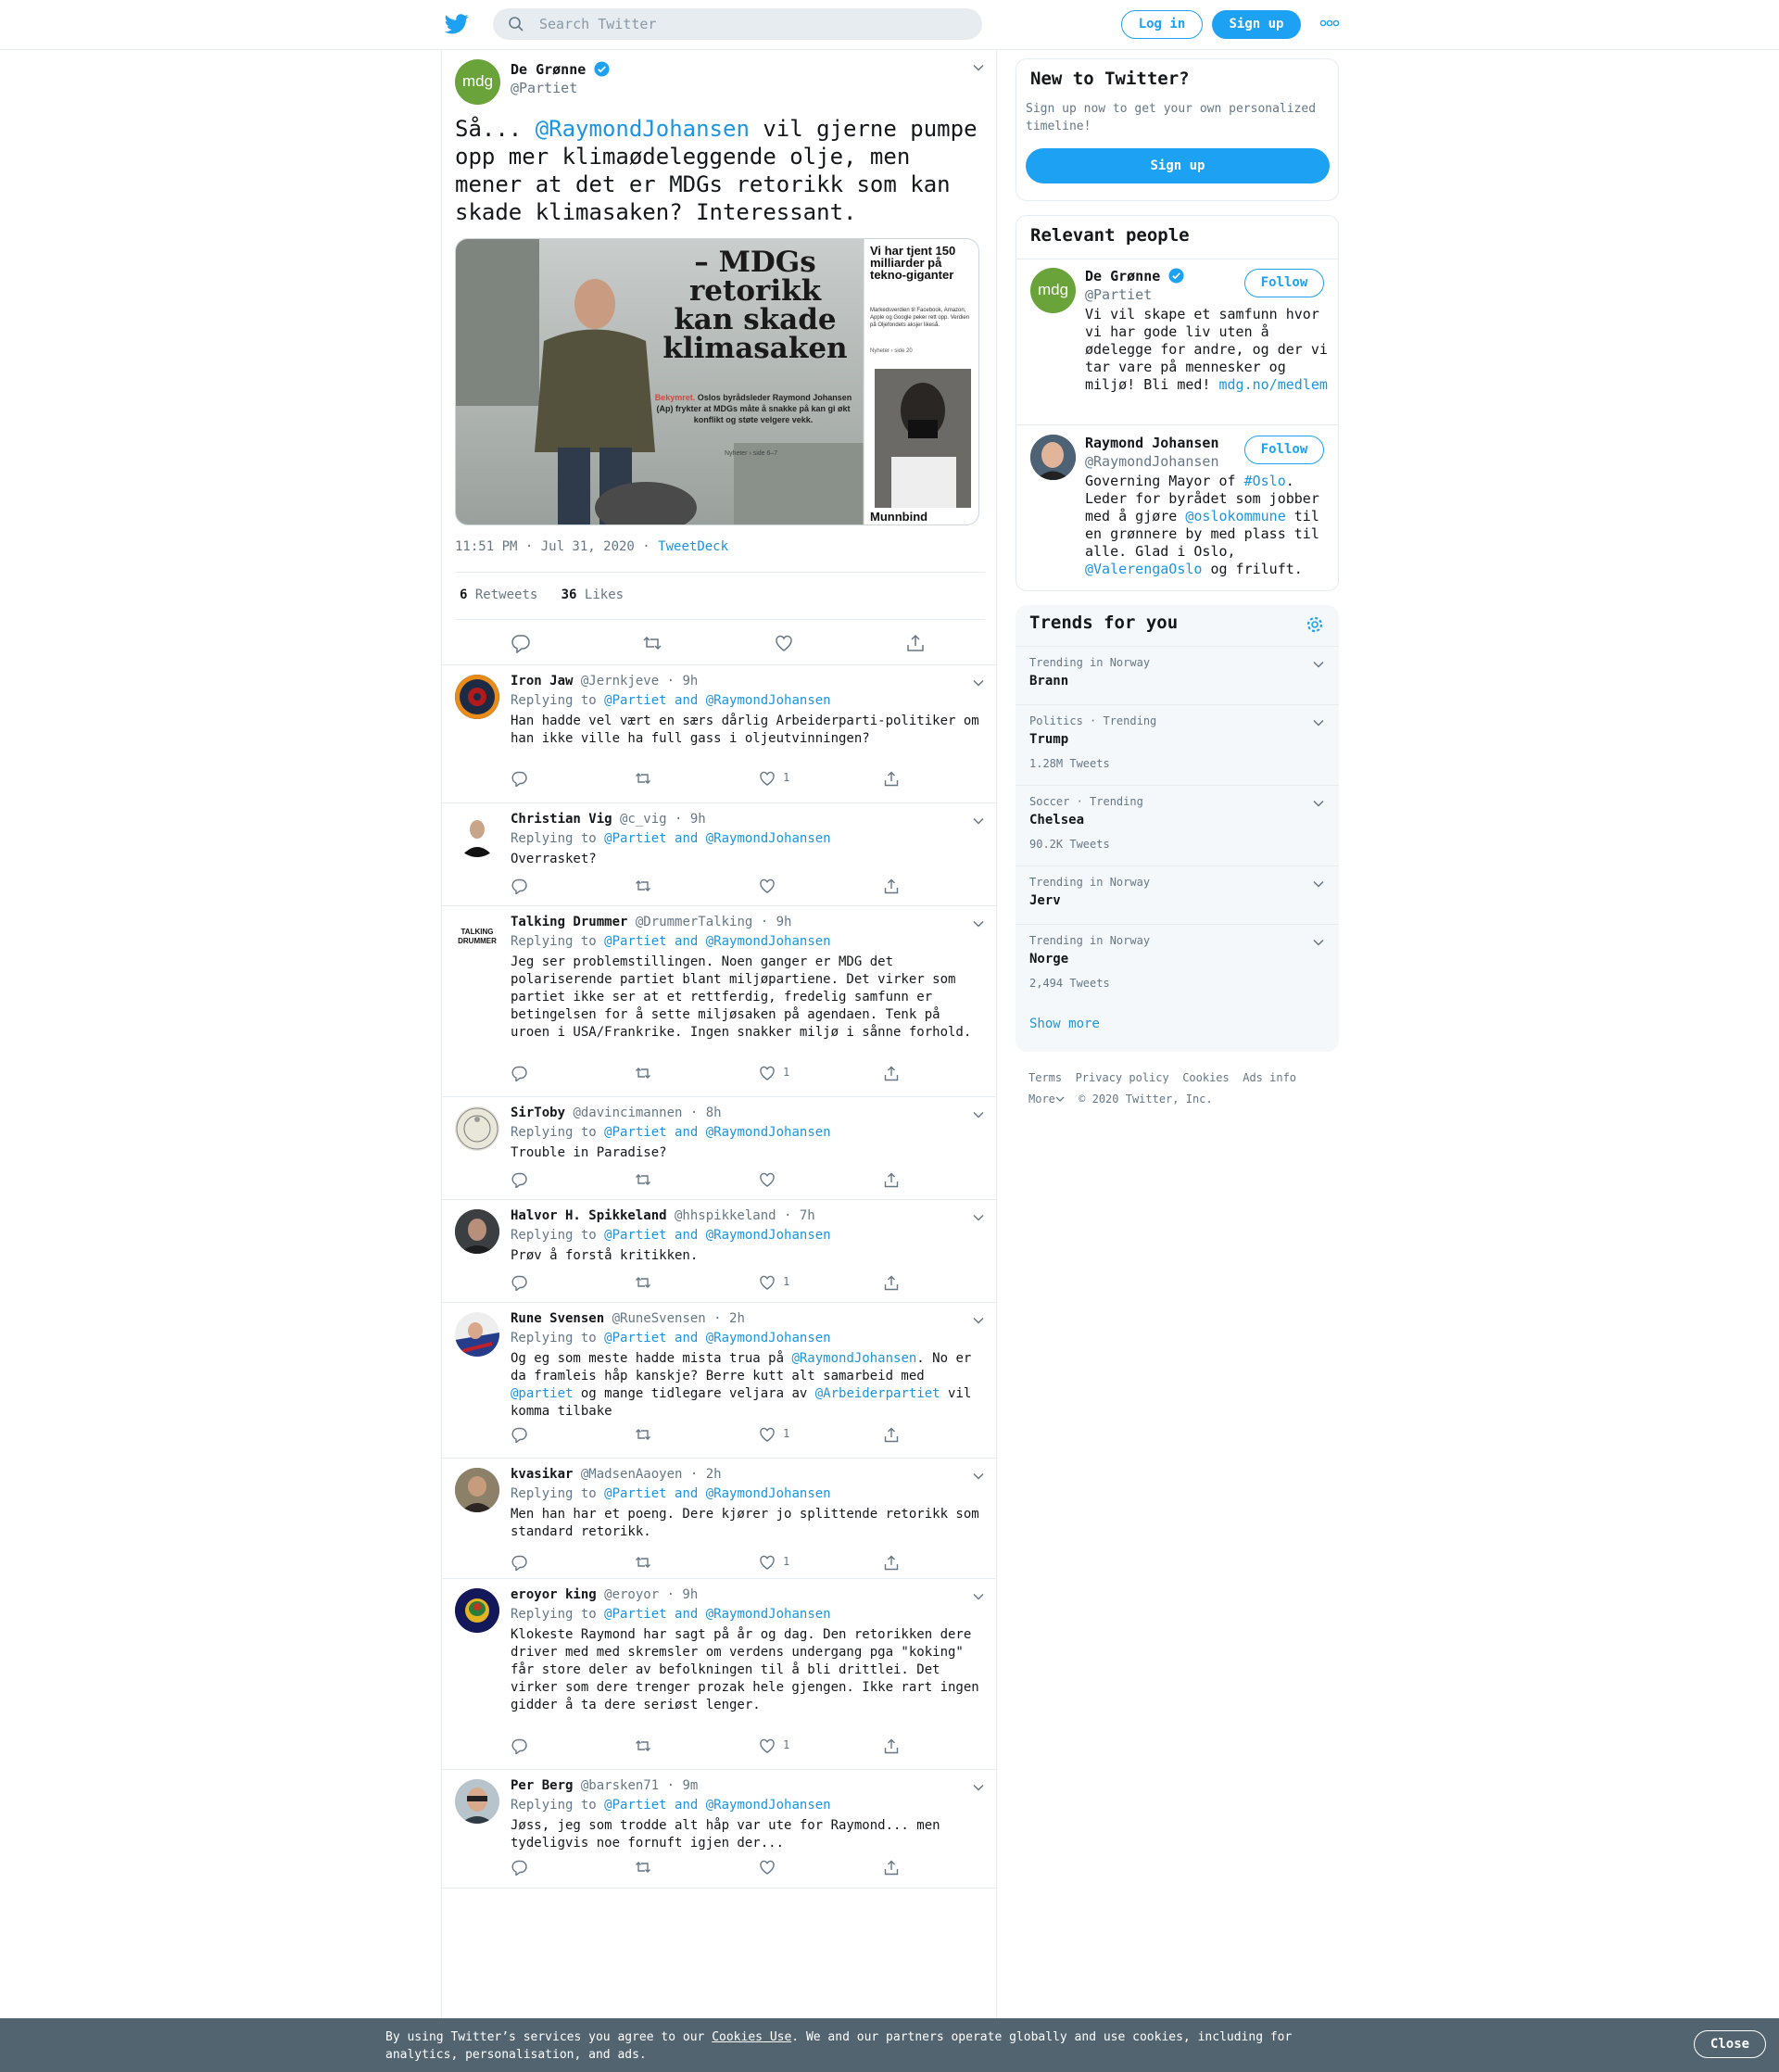  I want to click on author-handle: @Partiet, so click(544, 88).